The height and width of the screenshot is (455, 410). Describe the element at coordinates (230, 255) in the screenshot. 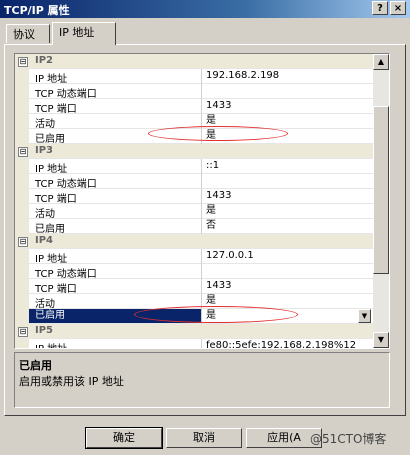

I see `property-value-text: 127.0.0.1` at that location.